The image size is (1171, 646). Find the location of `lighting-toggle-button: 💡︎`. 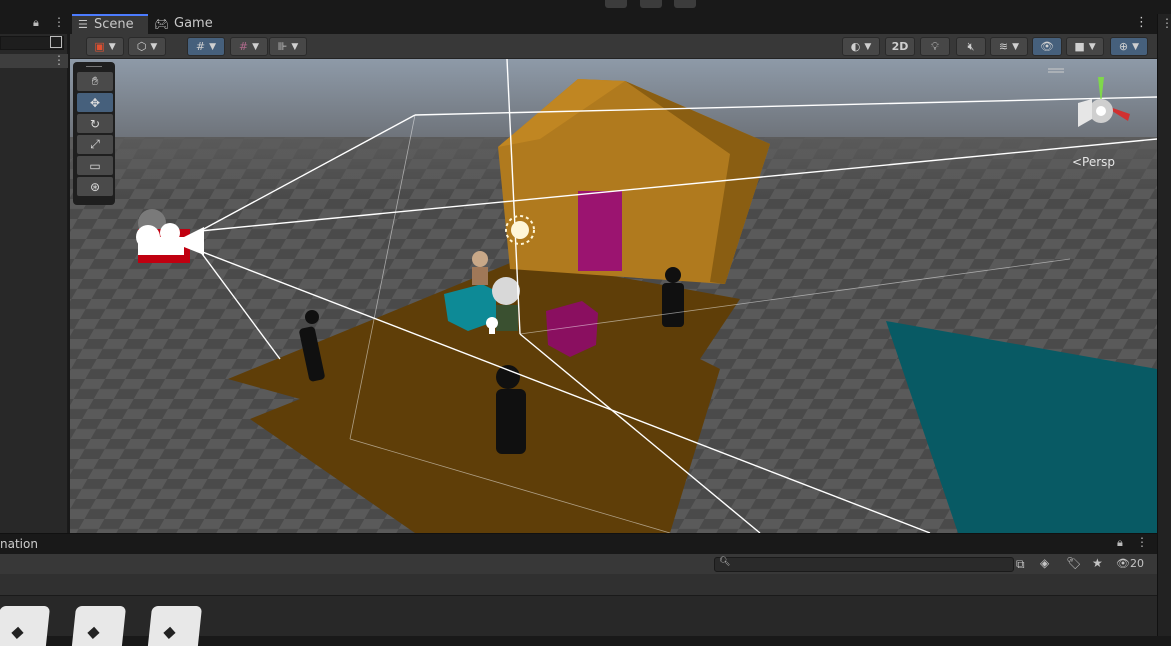

lighting-toggle-button: 💡︎ is located at coordinates (935, 46).